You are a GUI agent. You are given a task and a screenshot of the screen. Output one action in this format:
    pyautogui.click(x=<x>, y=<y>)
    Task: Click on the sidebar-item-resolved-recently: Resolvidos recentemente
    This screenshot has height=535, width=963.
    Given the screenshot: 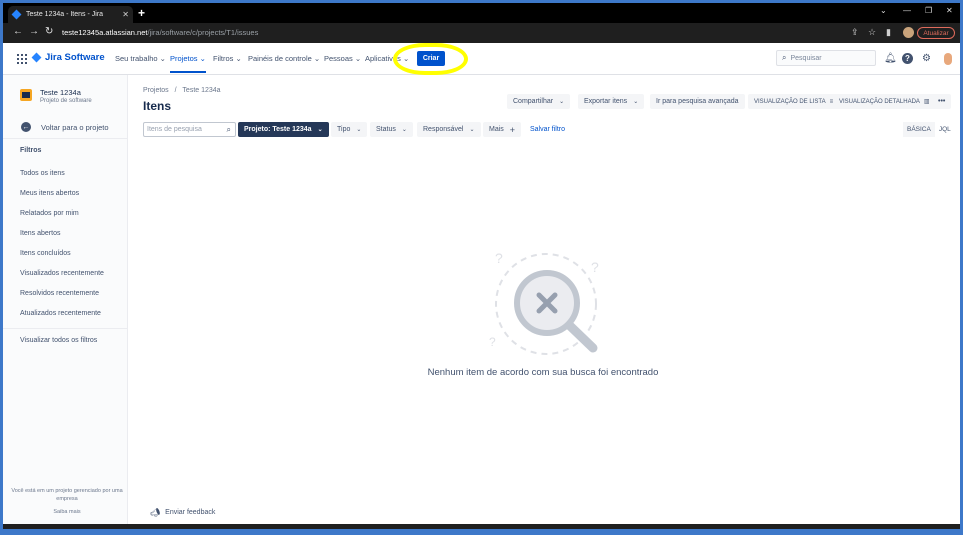 What is the action you would take?
    pyautogui.click(x=59, y=293)
    